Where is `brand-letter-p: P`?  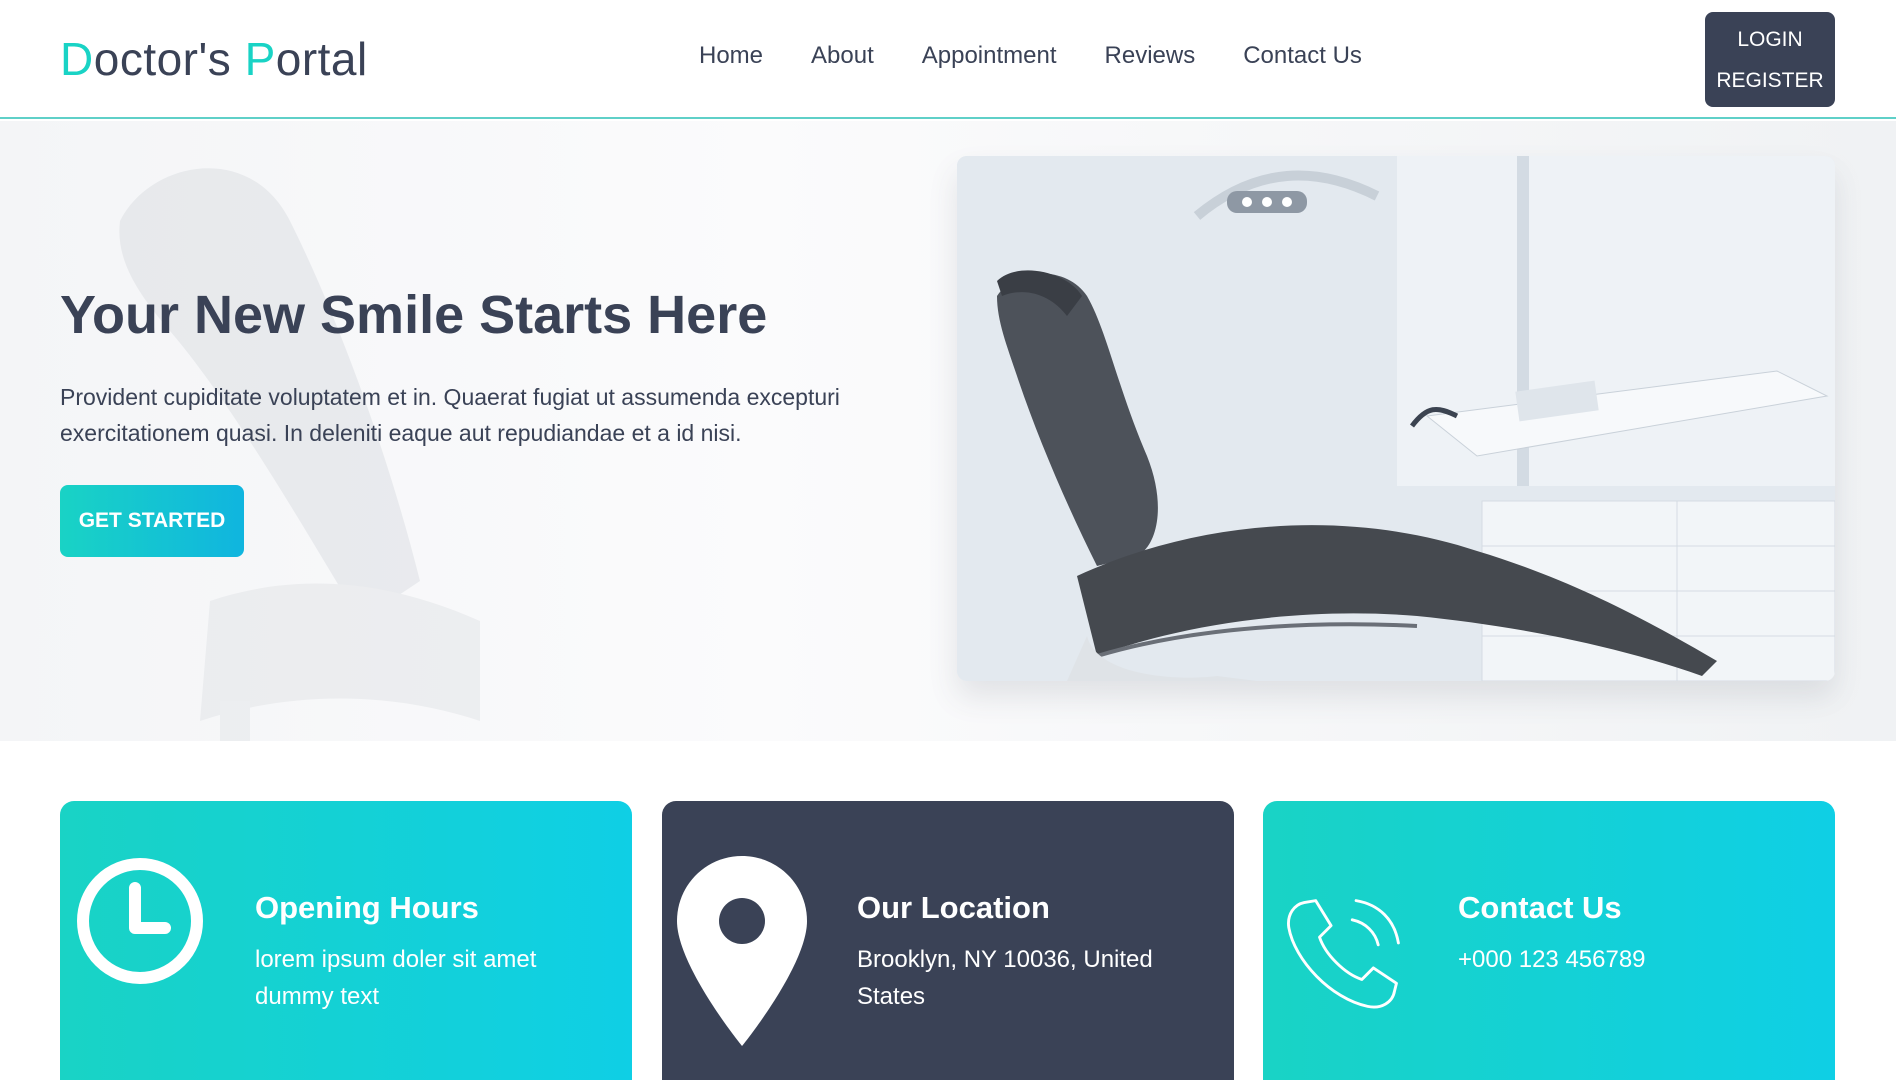 brand-letter-p: P is located at coordinates (260, 59).